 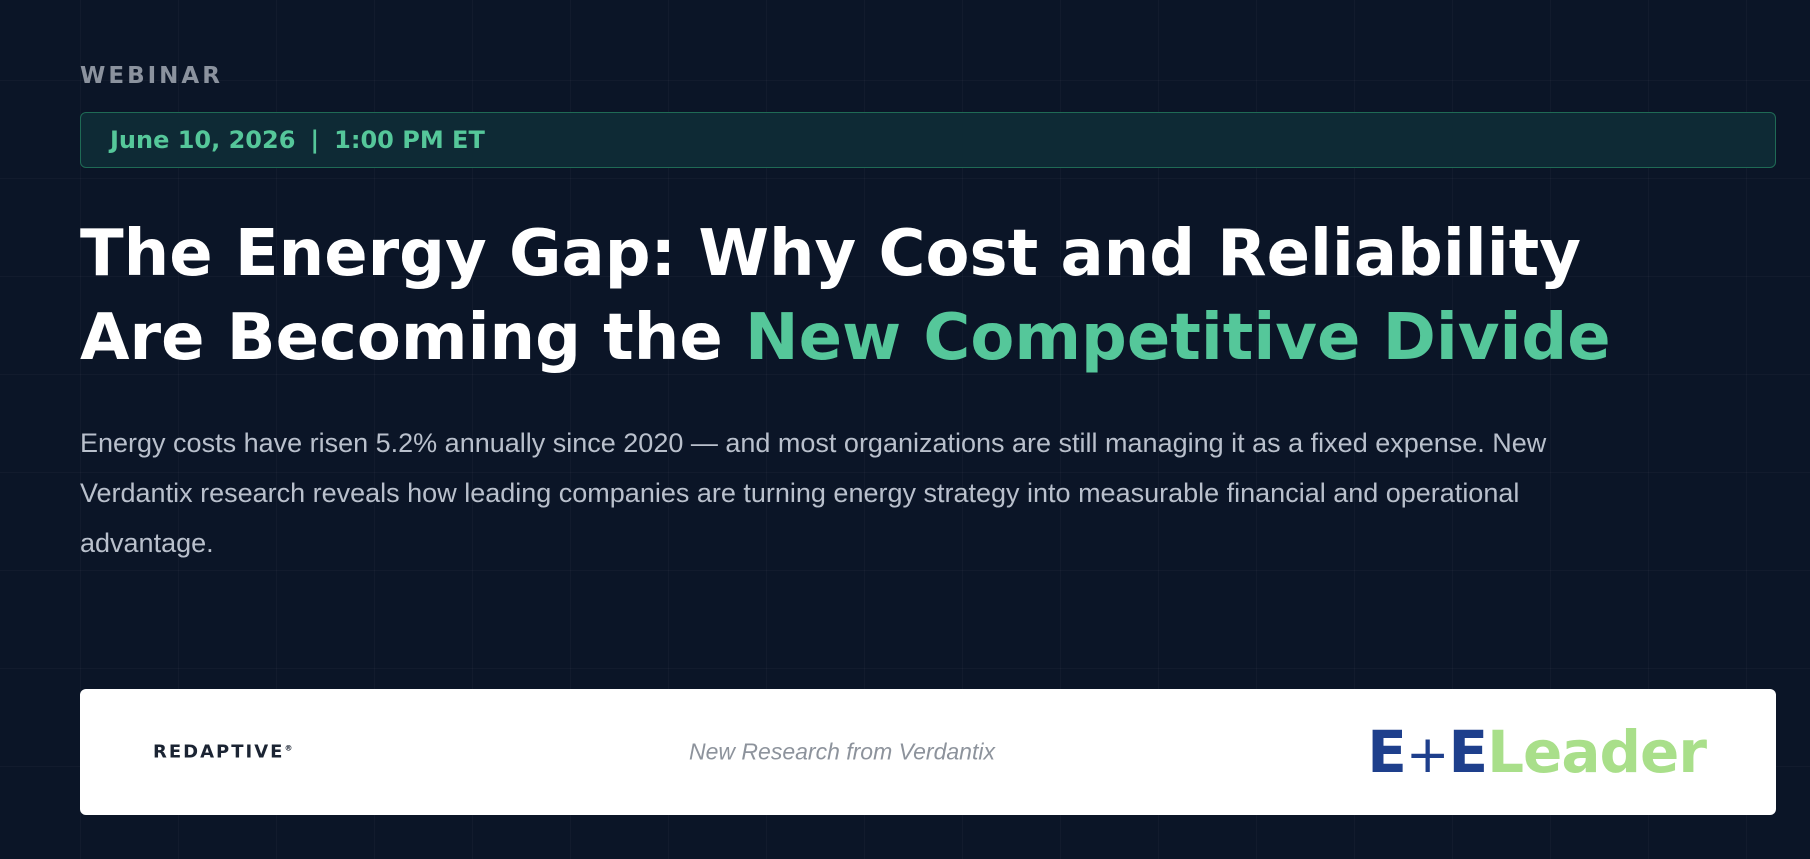 What do you see at coordinates (830, 254) in the screenshot?
I see `headline-line-1: The Energy Gap: Why Cost and Reliability` at bounding box center [830, 254].